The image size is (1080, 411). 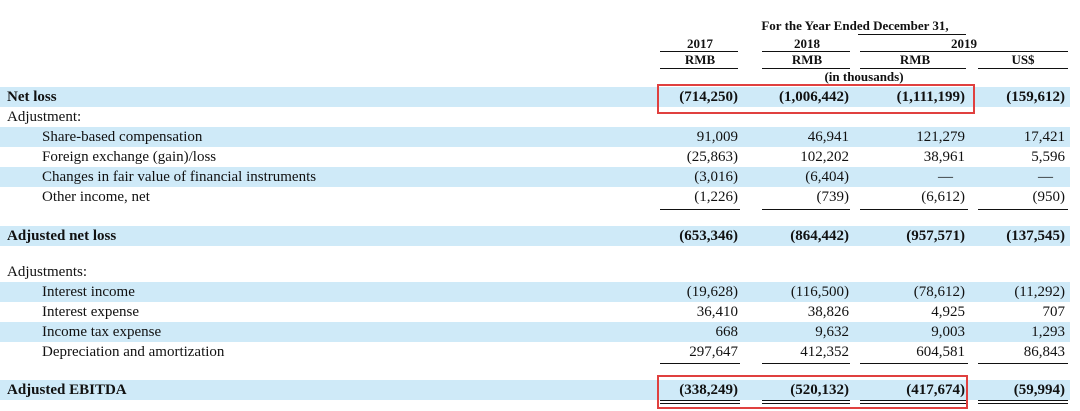 What do you see at coordinates (727, 332) in the screenshot?
I see `value-2017: 668` at bounding box center [727, 332].